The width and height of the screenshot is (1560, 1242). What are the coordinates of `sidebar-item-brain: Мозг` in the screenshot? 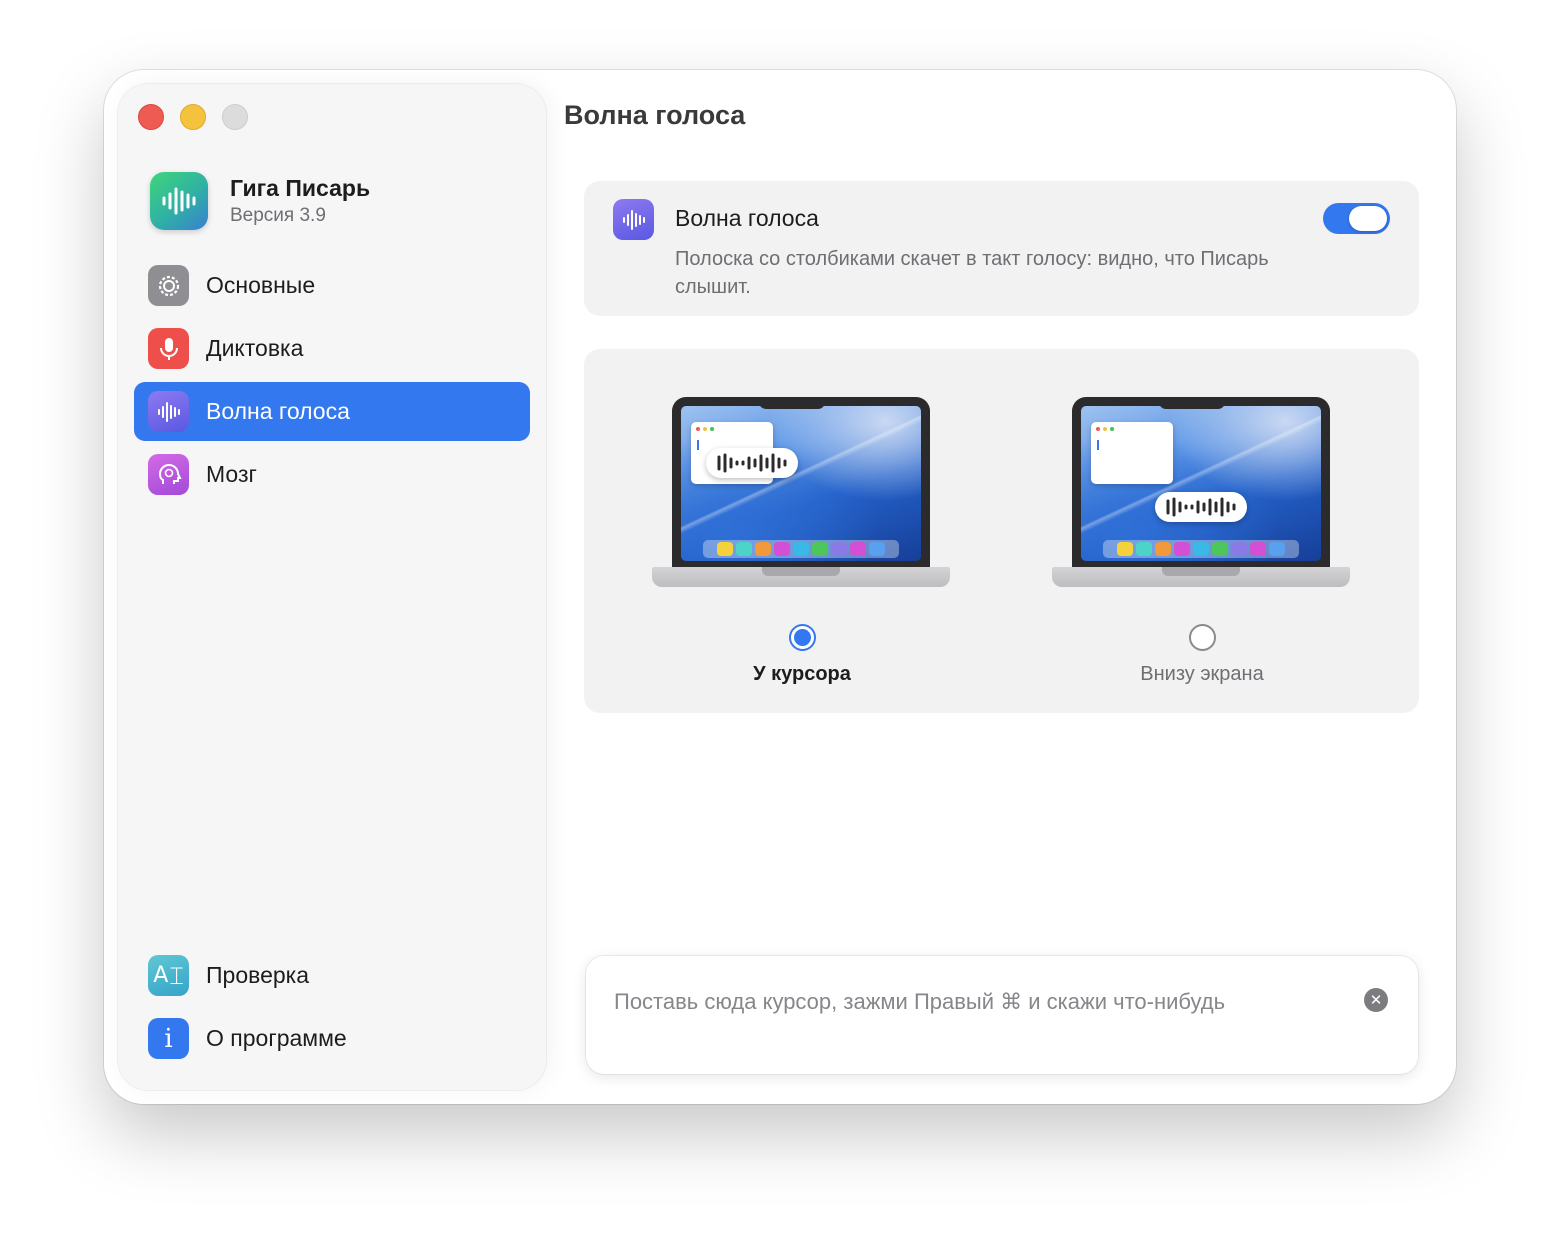 It's located at (332, 474).